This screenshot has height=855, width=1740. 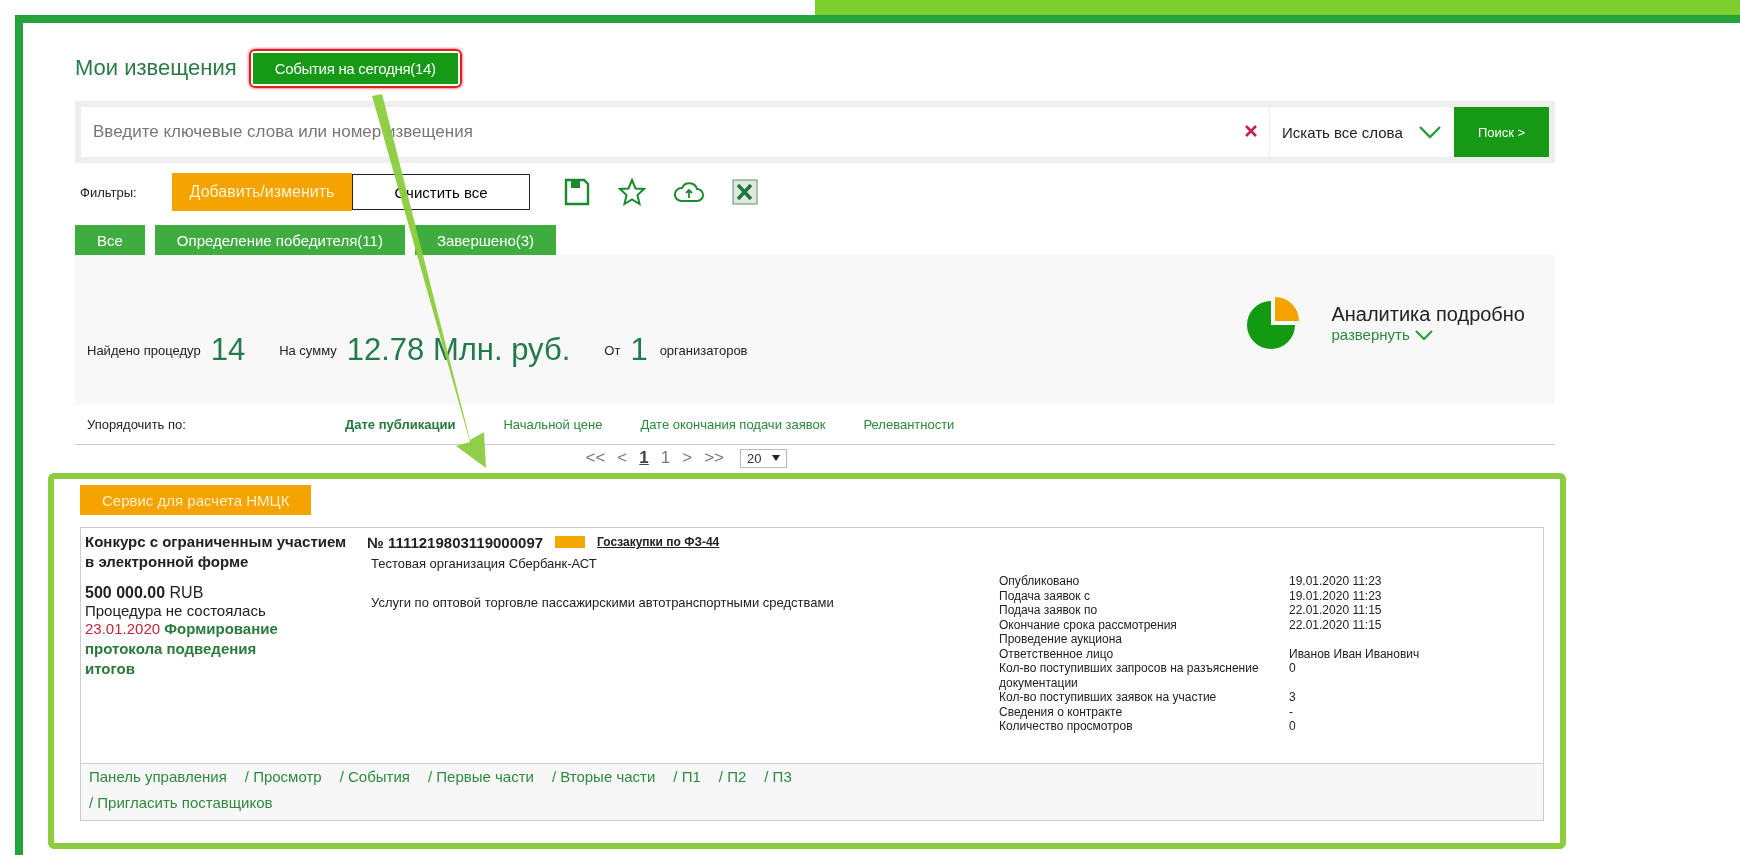 I want to click on status-tab: Все, so click(x=110, y=240).